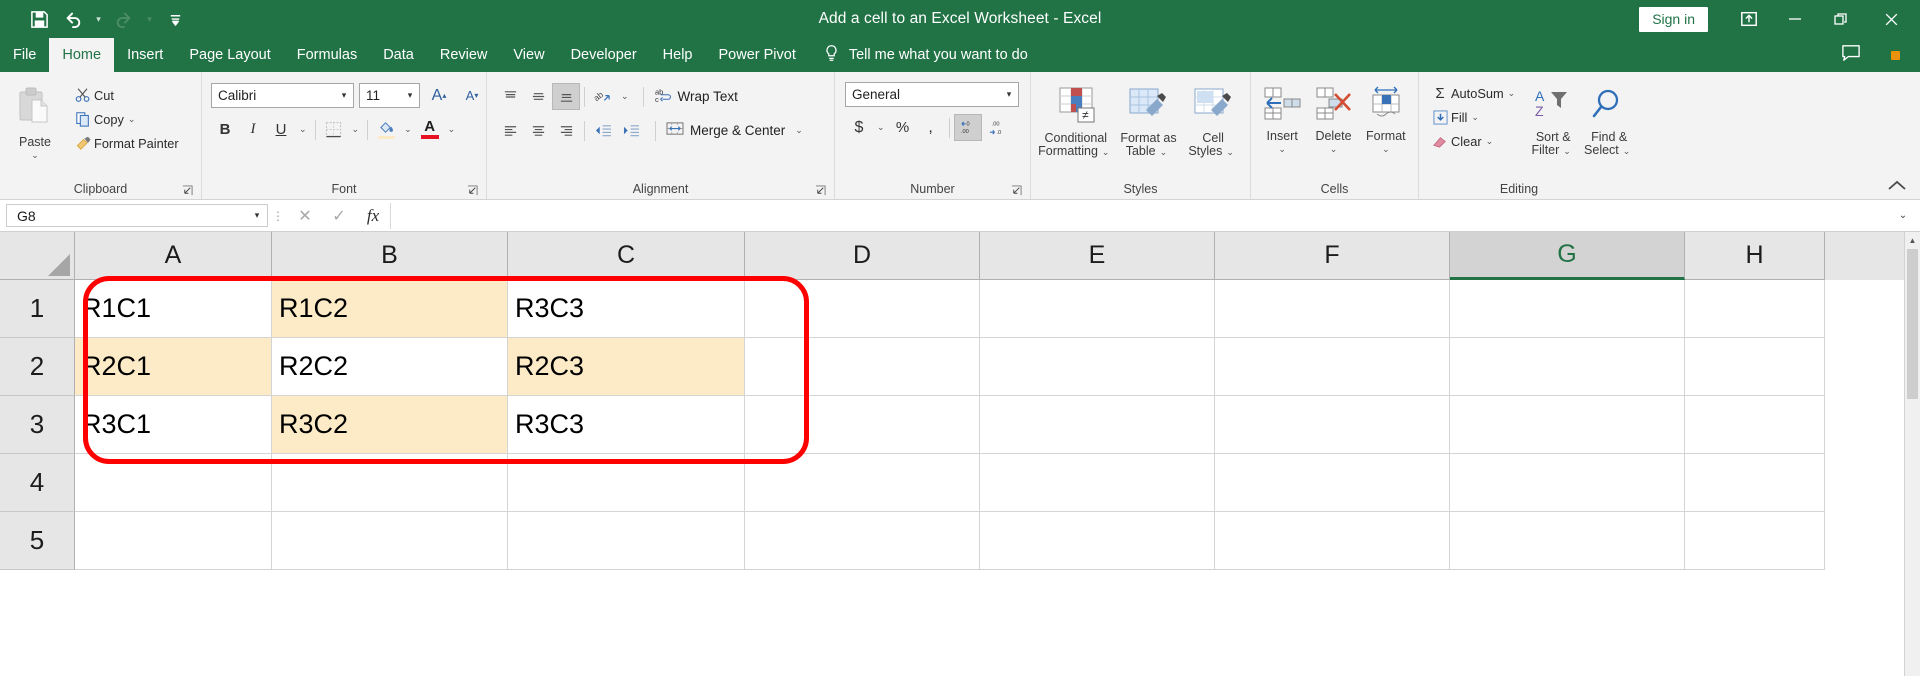  I want to click on increase-indent-icon, so click(631, 130).